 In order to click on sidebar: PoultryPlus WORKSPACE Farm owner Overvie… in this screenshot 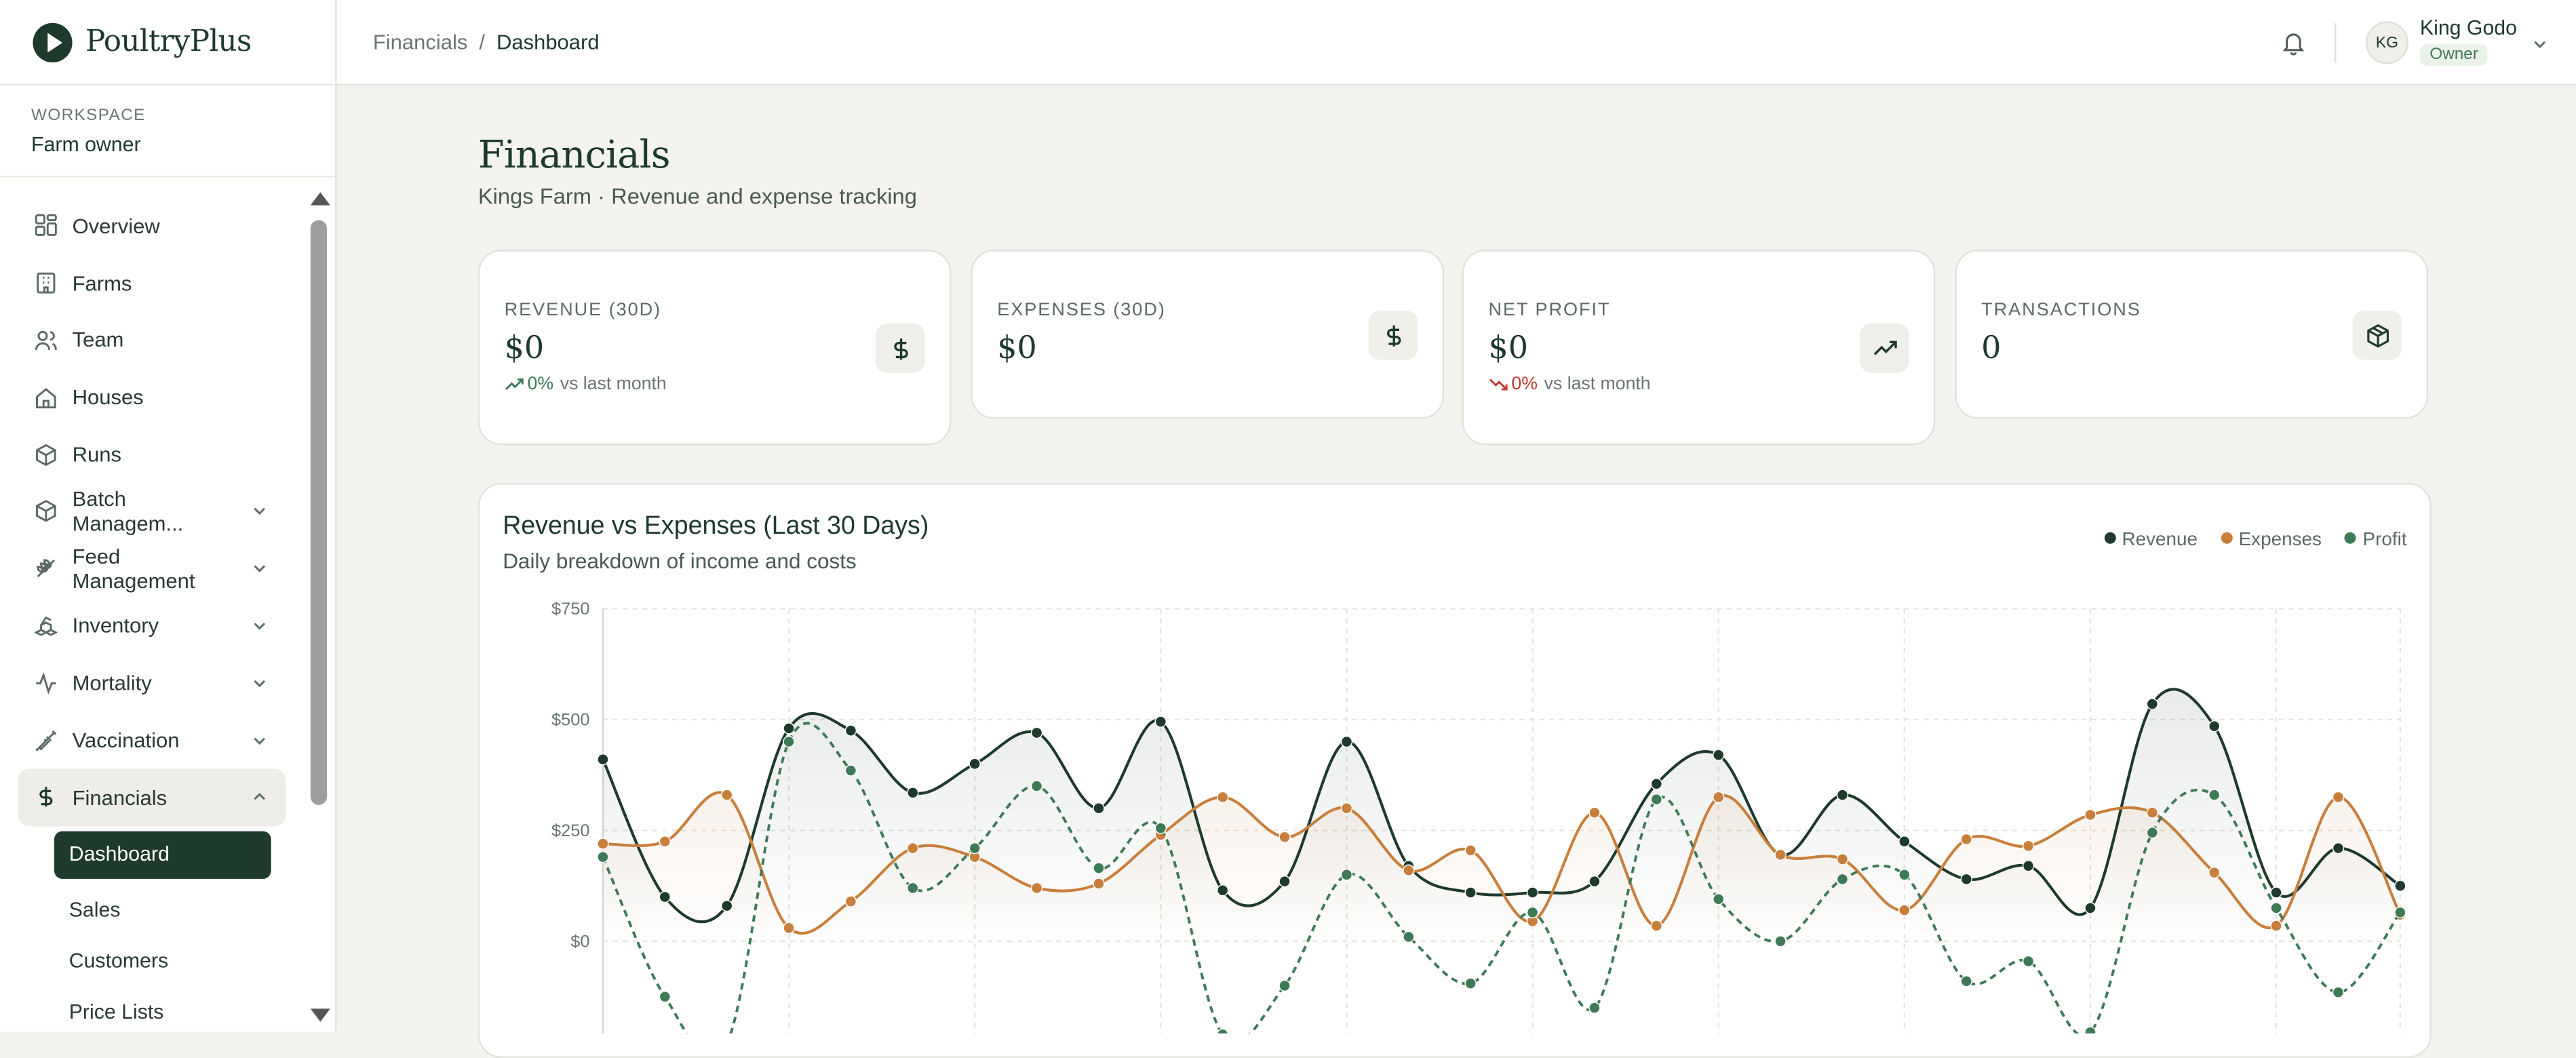, I will do `click(168, 516)`.